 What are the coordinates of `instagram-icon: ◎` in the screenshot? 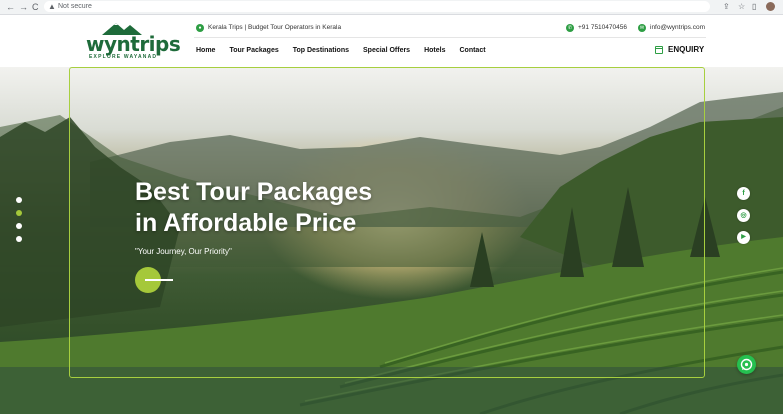 It's located at (743, 215).